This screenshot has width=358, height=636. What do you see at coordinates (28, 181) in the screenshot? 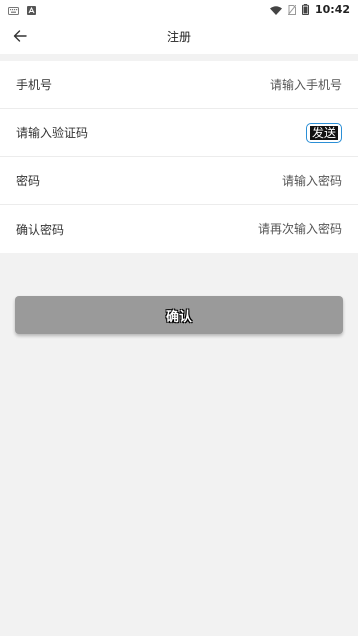
I see `password-label: 密码` at bounding box center [28, 181].